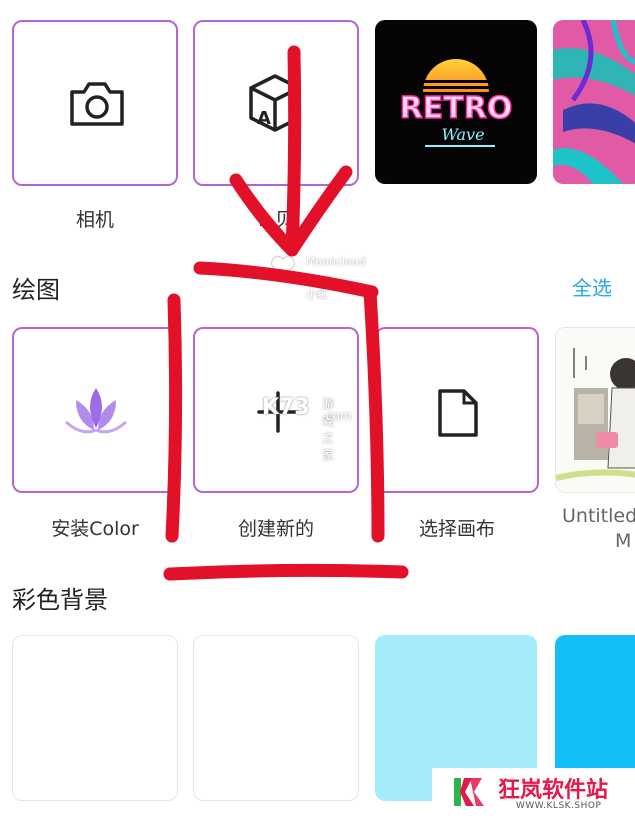  Describe the element at coordinates (276, 718) in the screenshot. I see `white-swatch` at that location.